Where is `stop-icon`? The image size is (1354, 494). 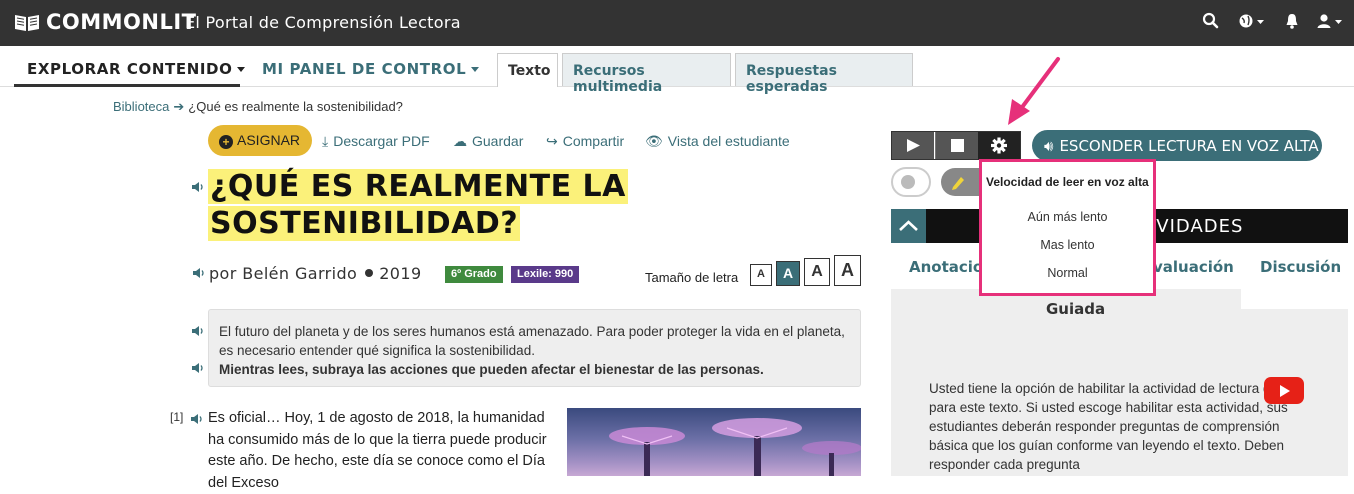
stop-icon is located at coordinates (957, 145).